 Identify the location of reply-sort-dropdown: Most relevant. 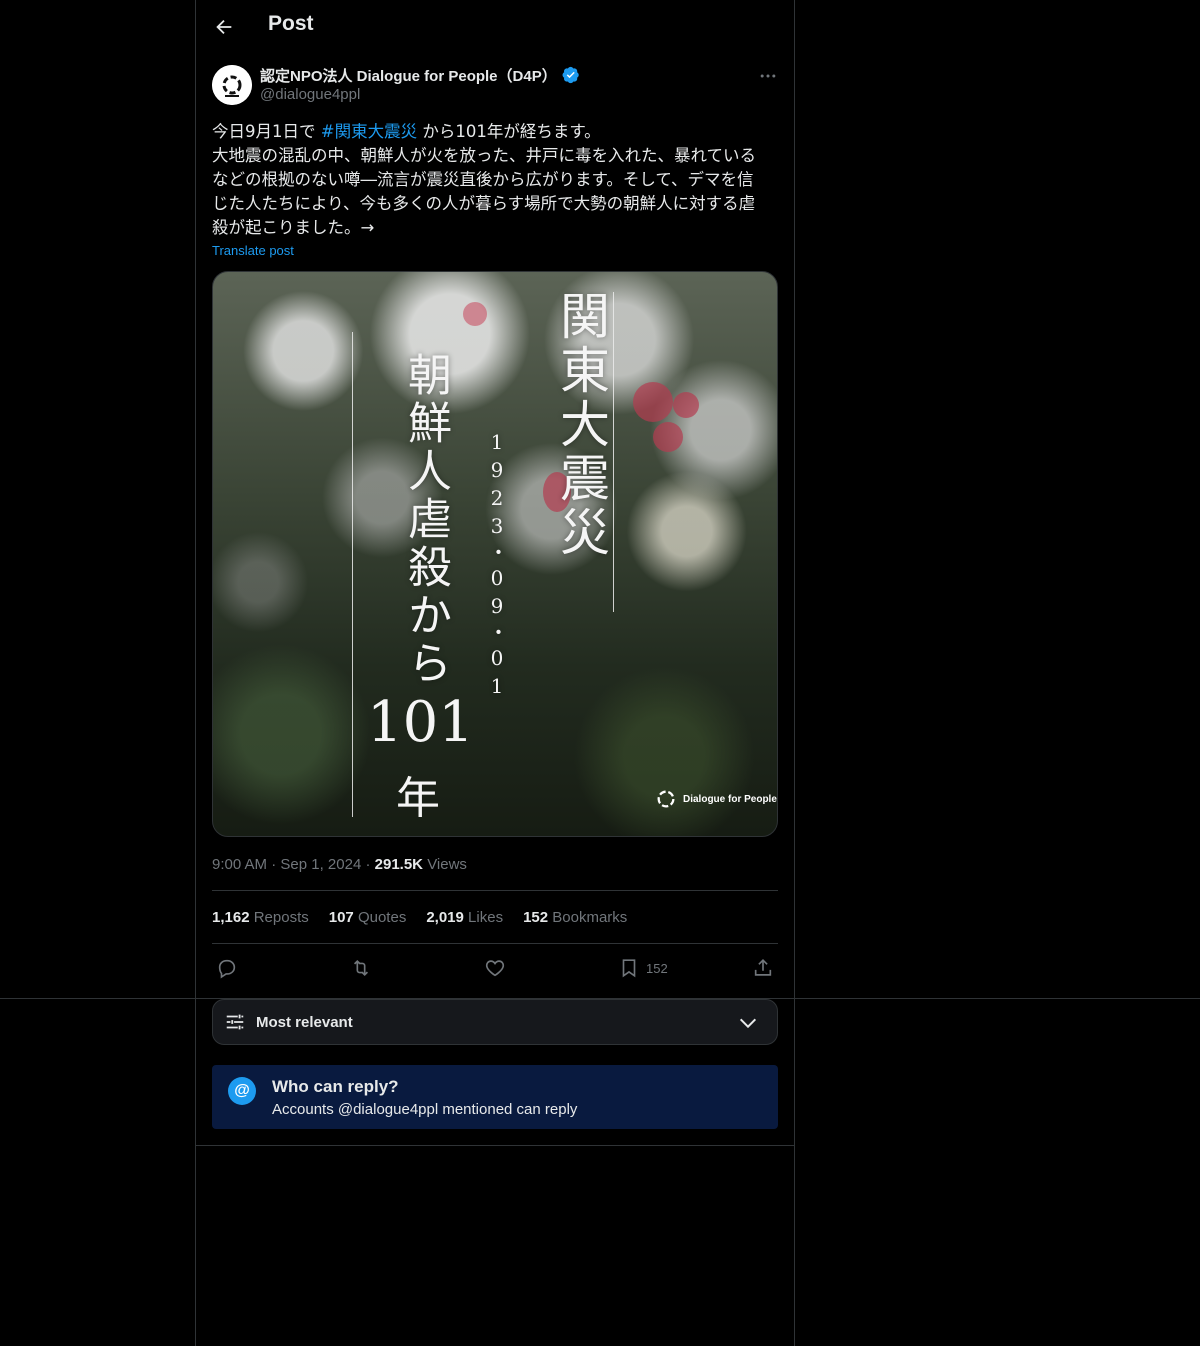
(495, 1022).